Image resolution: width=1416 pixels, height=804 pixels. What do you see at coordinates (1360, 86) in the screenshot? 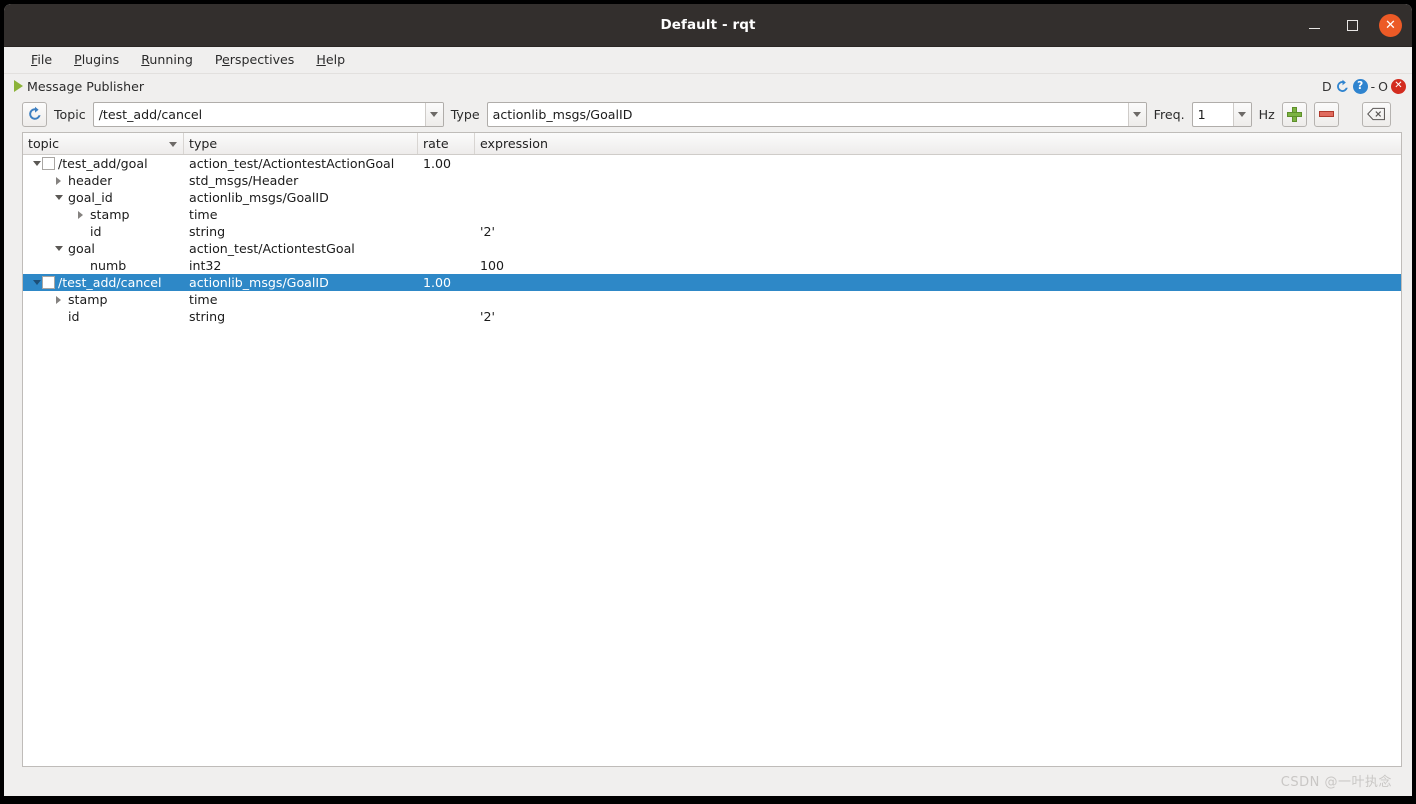
I see `help-icon: ?` at bounding box center [1360, 86].